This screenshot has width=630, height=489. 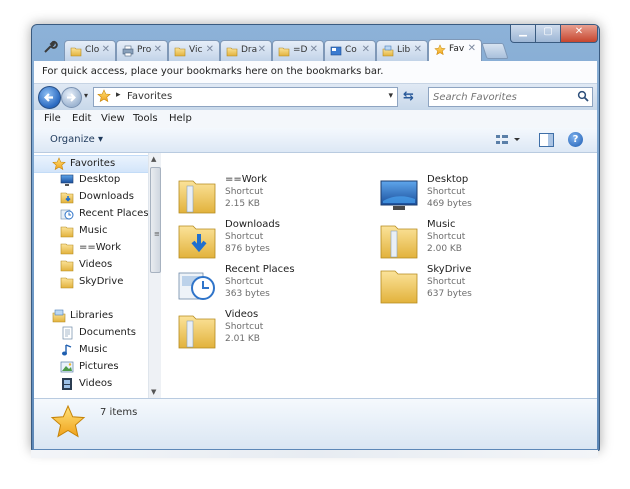 What do you see at coordinates (91, 164) in the screenshot?
I see `nav-favorites-header: Favorites` at bounding box center [91, 164].